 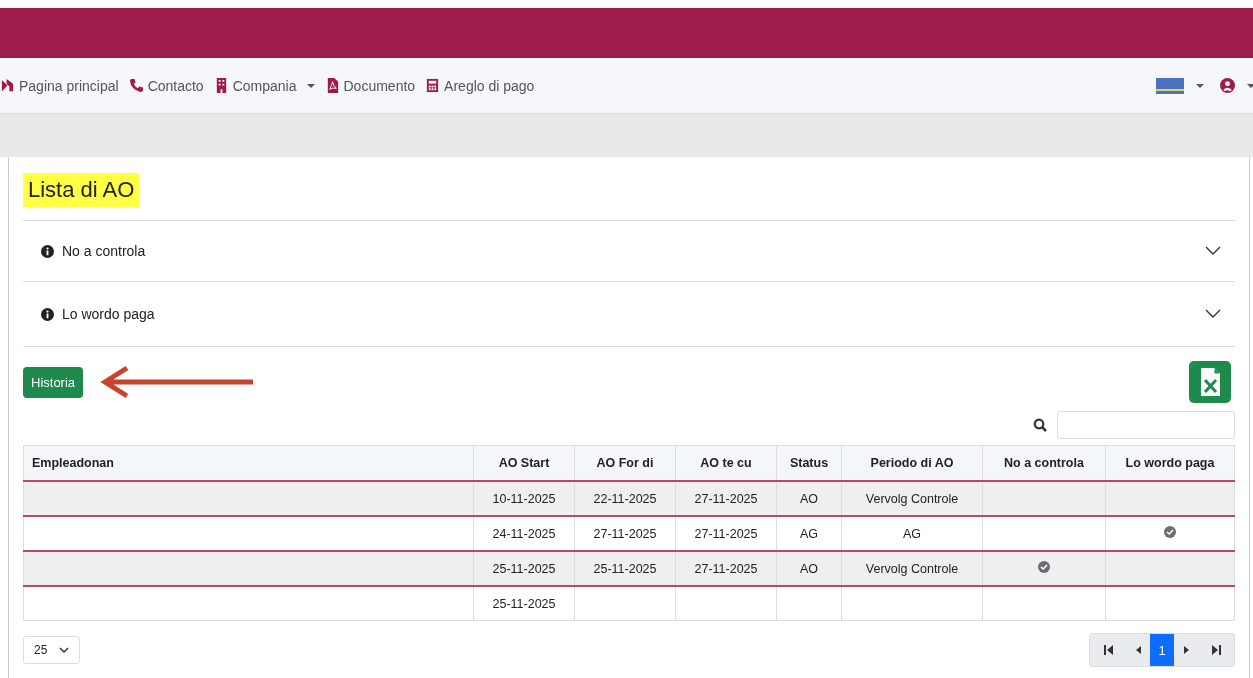 What do you see at coordinates (433, 85) in the screenshot?
I see `calculator-icon` at bounding box center [433, 85].